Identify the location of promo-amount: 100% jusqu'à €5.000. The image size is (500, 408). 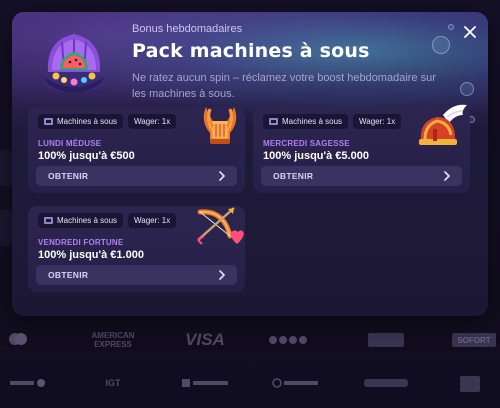
(316, 156).